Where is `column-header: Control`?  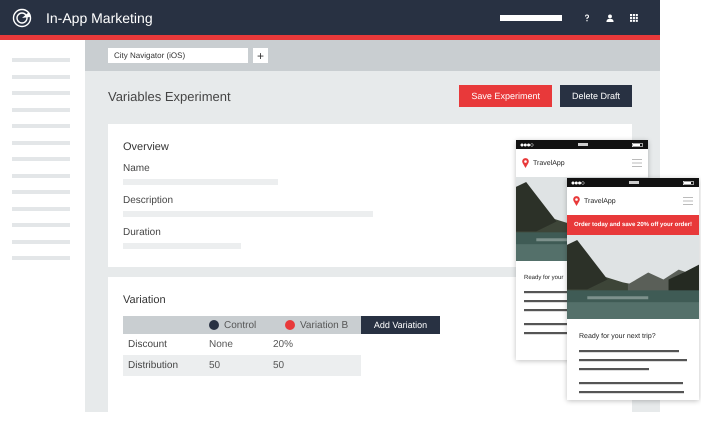
column-header: Control is located at coordinates (240, 325).